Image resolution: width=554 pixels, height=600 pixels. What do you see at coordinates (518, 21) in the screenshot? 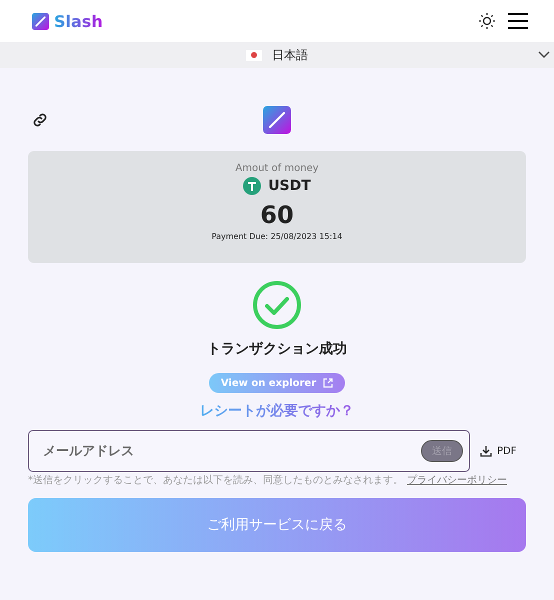
I see `menu-icon` at bounding box center [518, 21].